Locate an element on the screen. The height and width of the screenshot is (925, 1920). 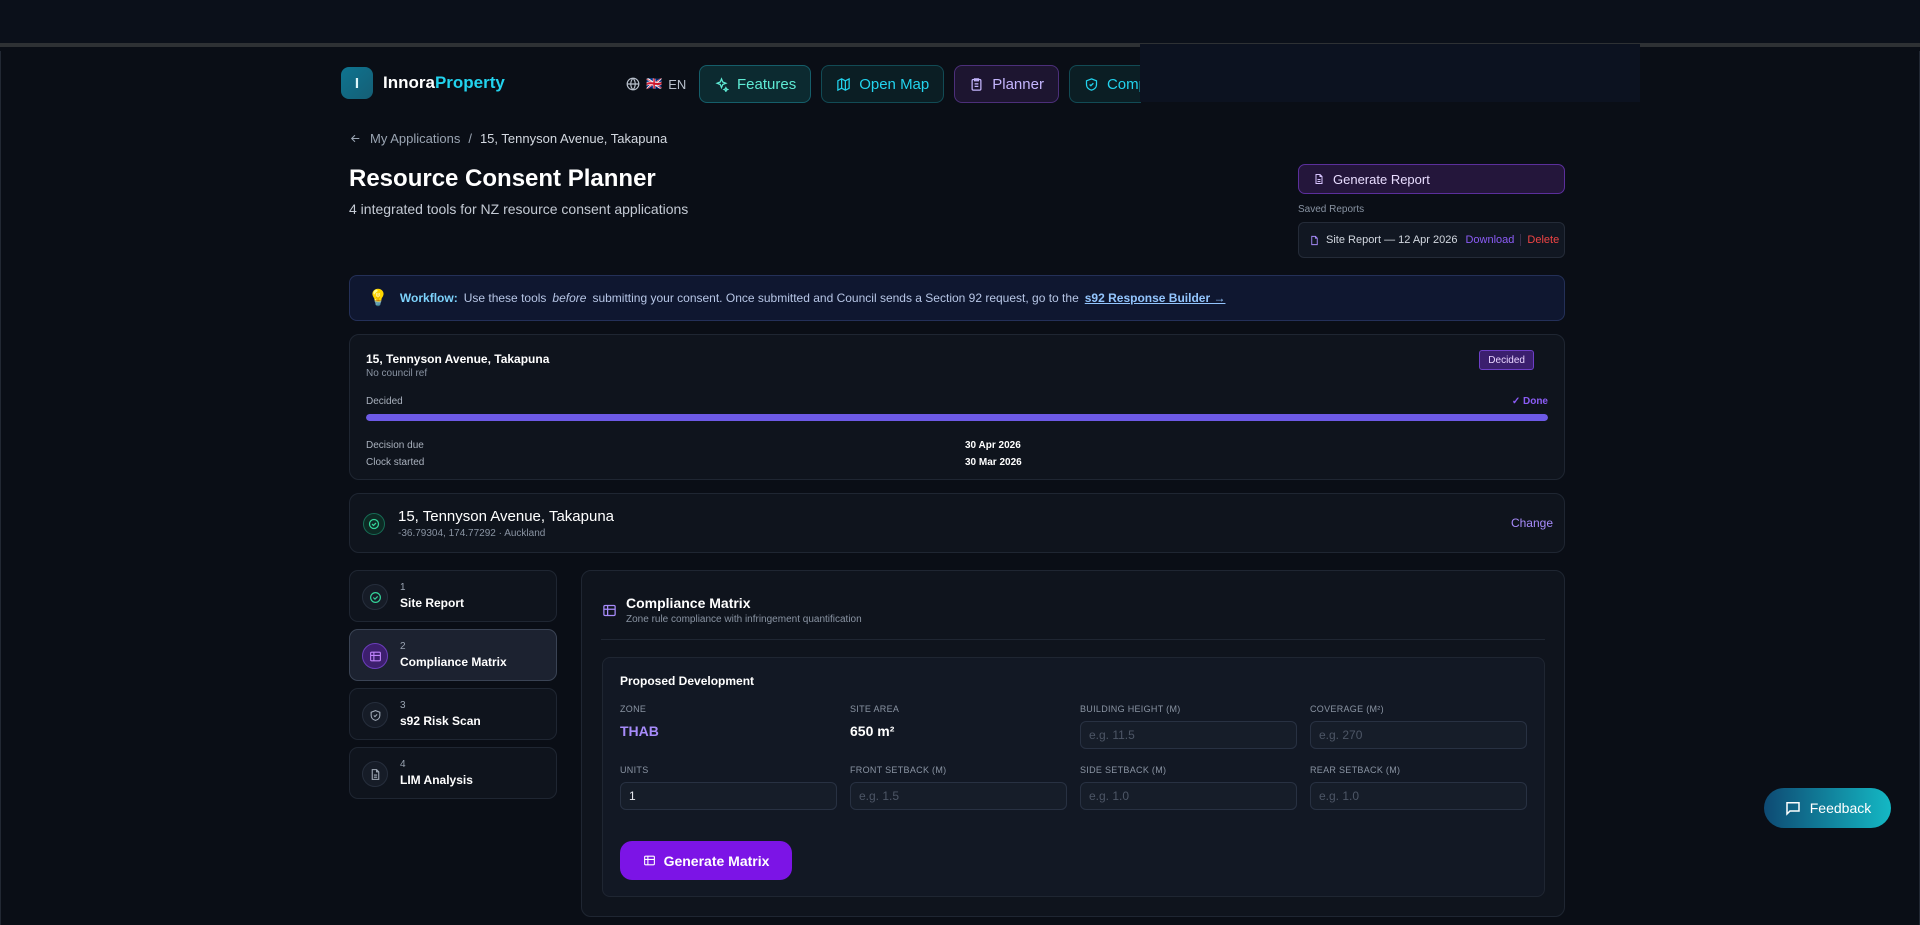
step-number: 2 is located at coordinates (403, 646).